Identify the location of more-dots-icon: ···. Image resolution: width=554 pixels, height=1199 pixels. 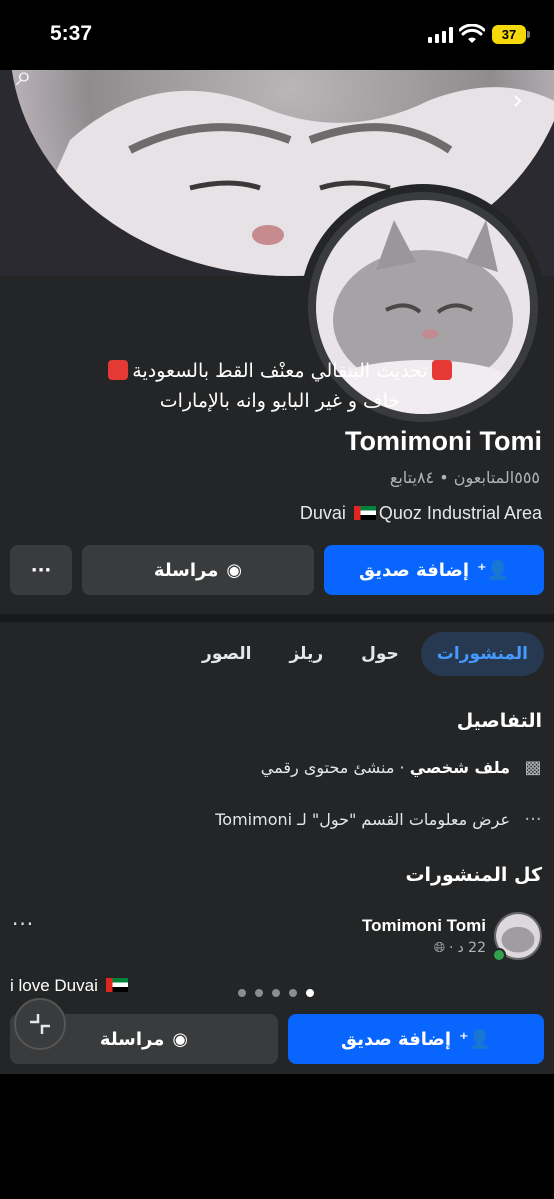
(533, 819).